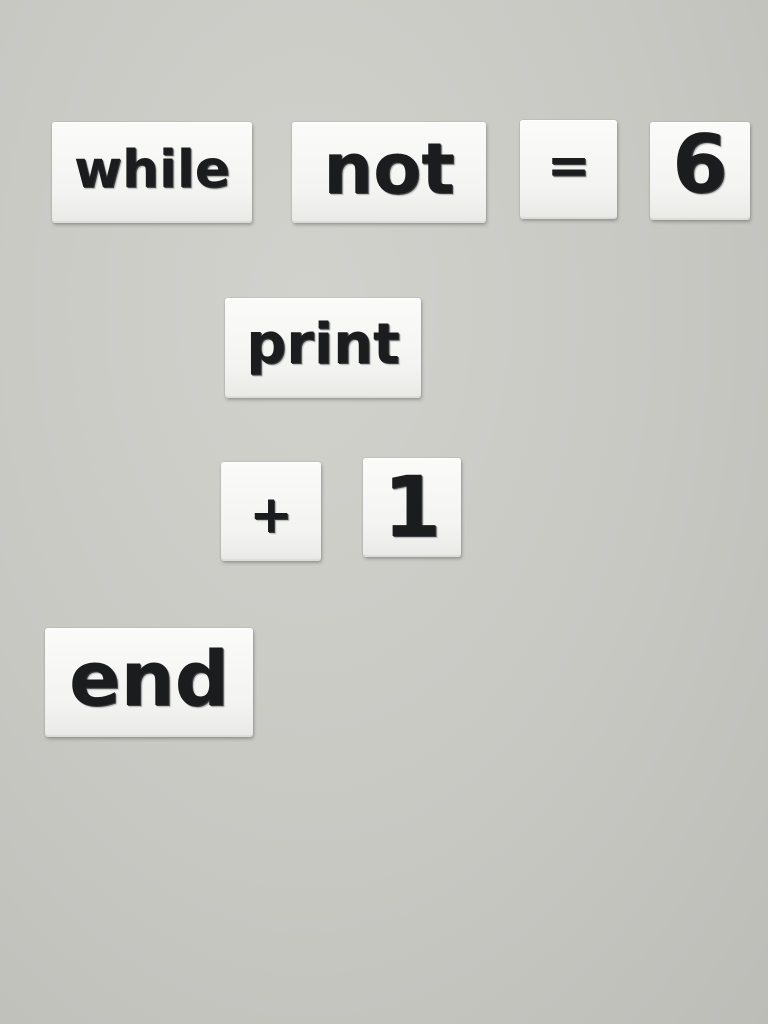  I want to click on tile-six-label: 6, so click(700, 164).